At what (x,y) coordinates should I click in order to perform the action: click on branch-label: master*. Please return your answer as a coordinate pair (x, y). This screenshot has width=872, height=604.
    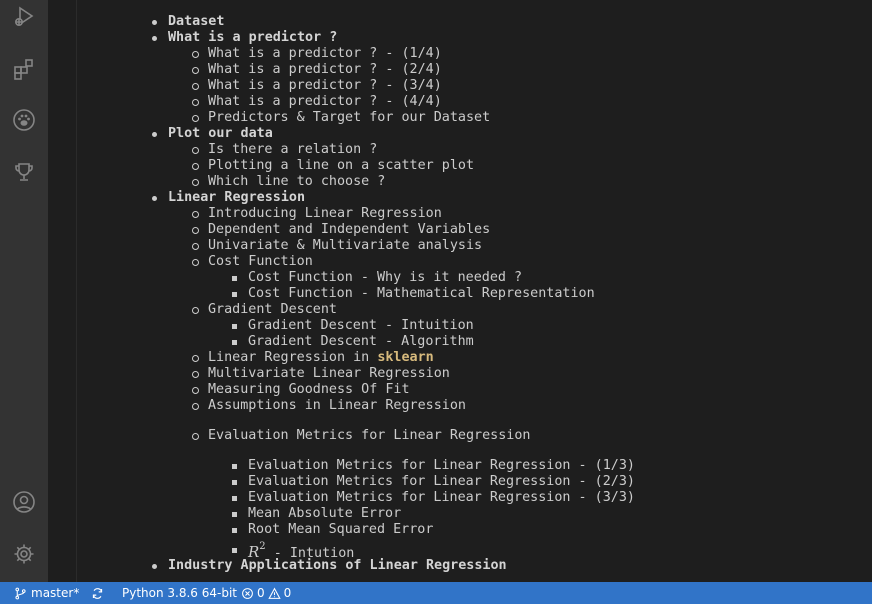
    Looking at the image, I should click on (55, 593).